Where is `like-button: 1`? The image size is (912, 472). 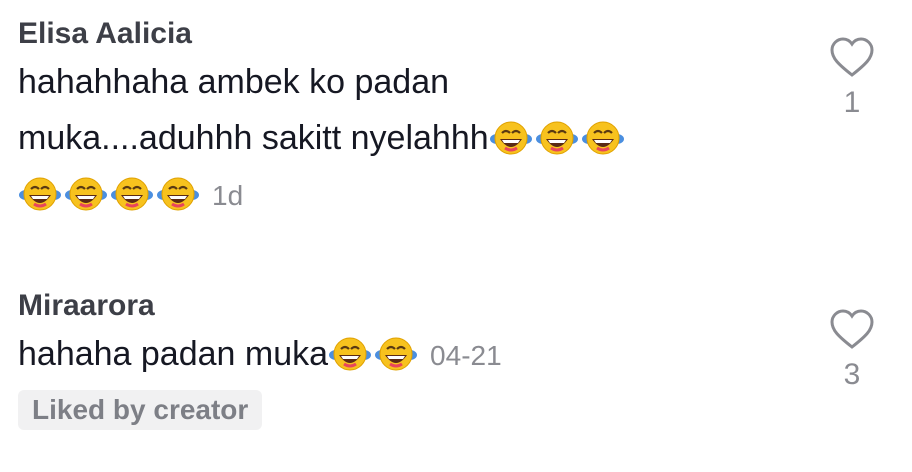 like-button: 1 is located at coordinates (852, 78).